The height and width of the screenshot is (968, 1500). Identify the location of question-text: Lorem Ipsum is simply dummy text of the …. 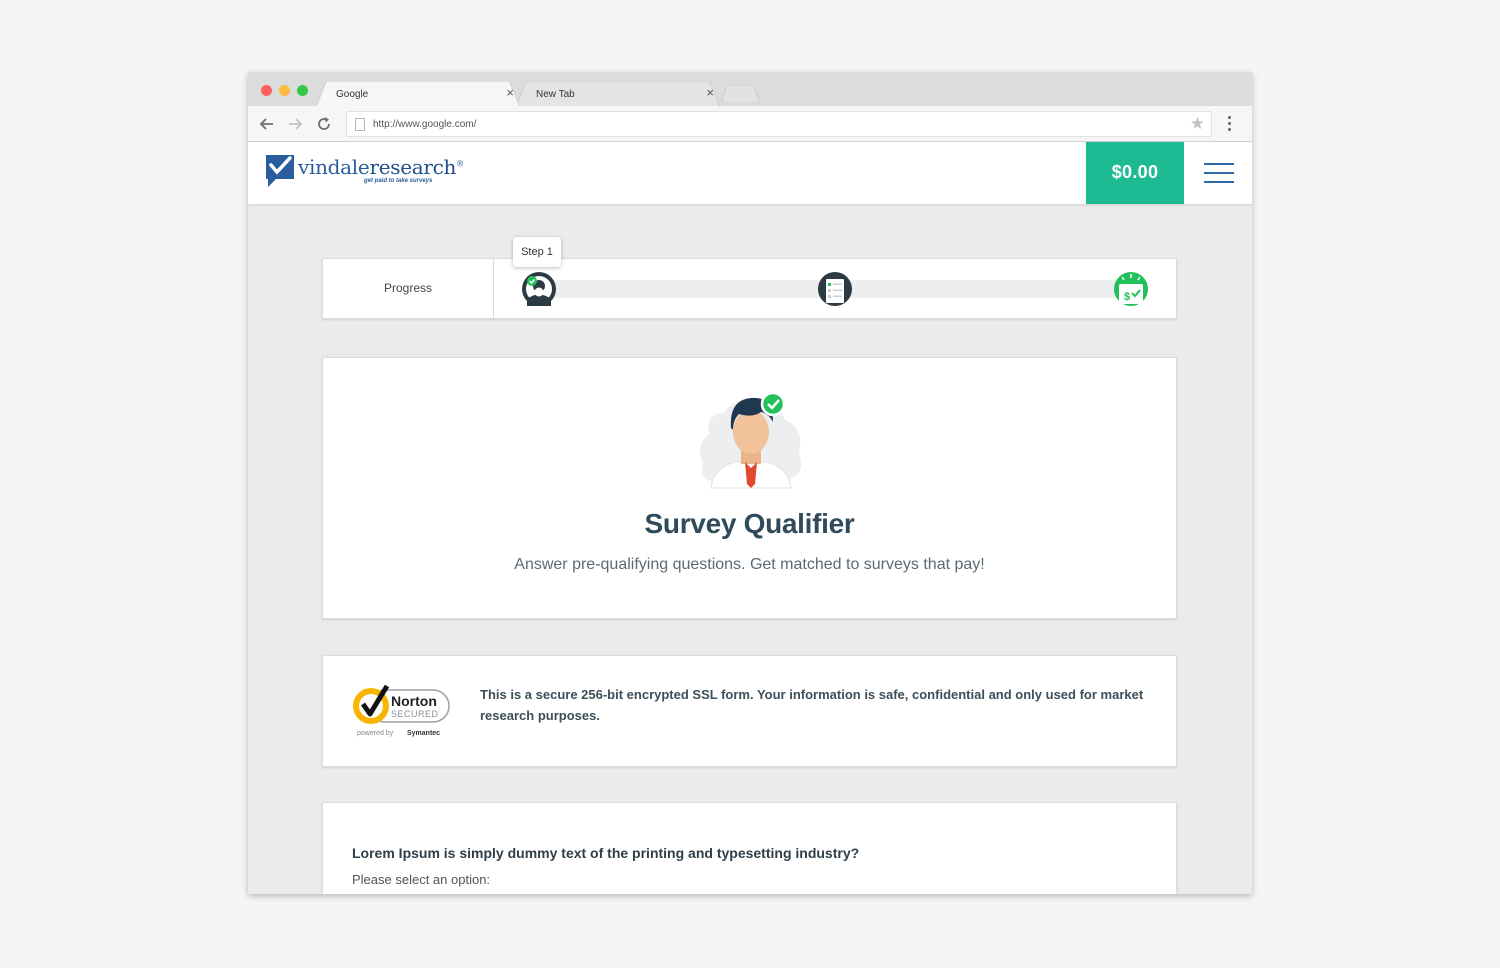
(606, 853).